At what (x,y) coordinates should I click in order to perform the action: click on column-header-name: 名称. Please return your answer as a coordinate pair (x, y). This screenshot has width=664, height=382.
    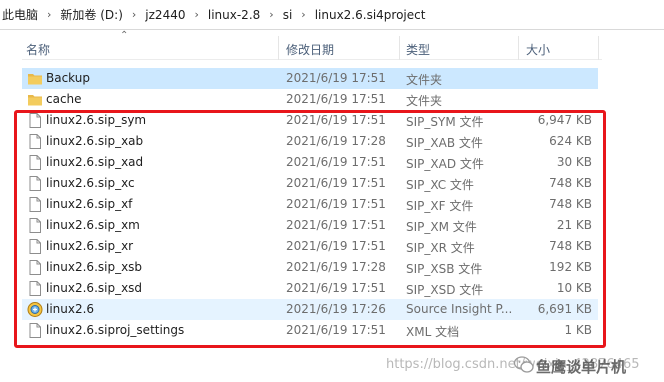
    Looking at the image, I should click on (38, 49).